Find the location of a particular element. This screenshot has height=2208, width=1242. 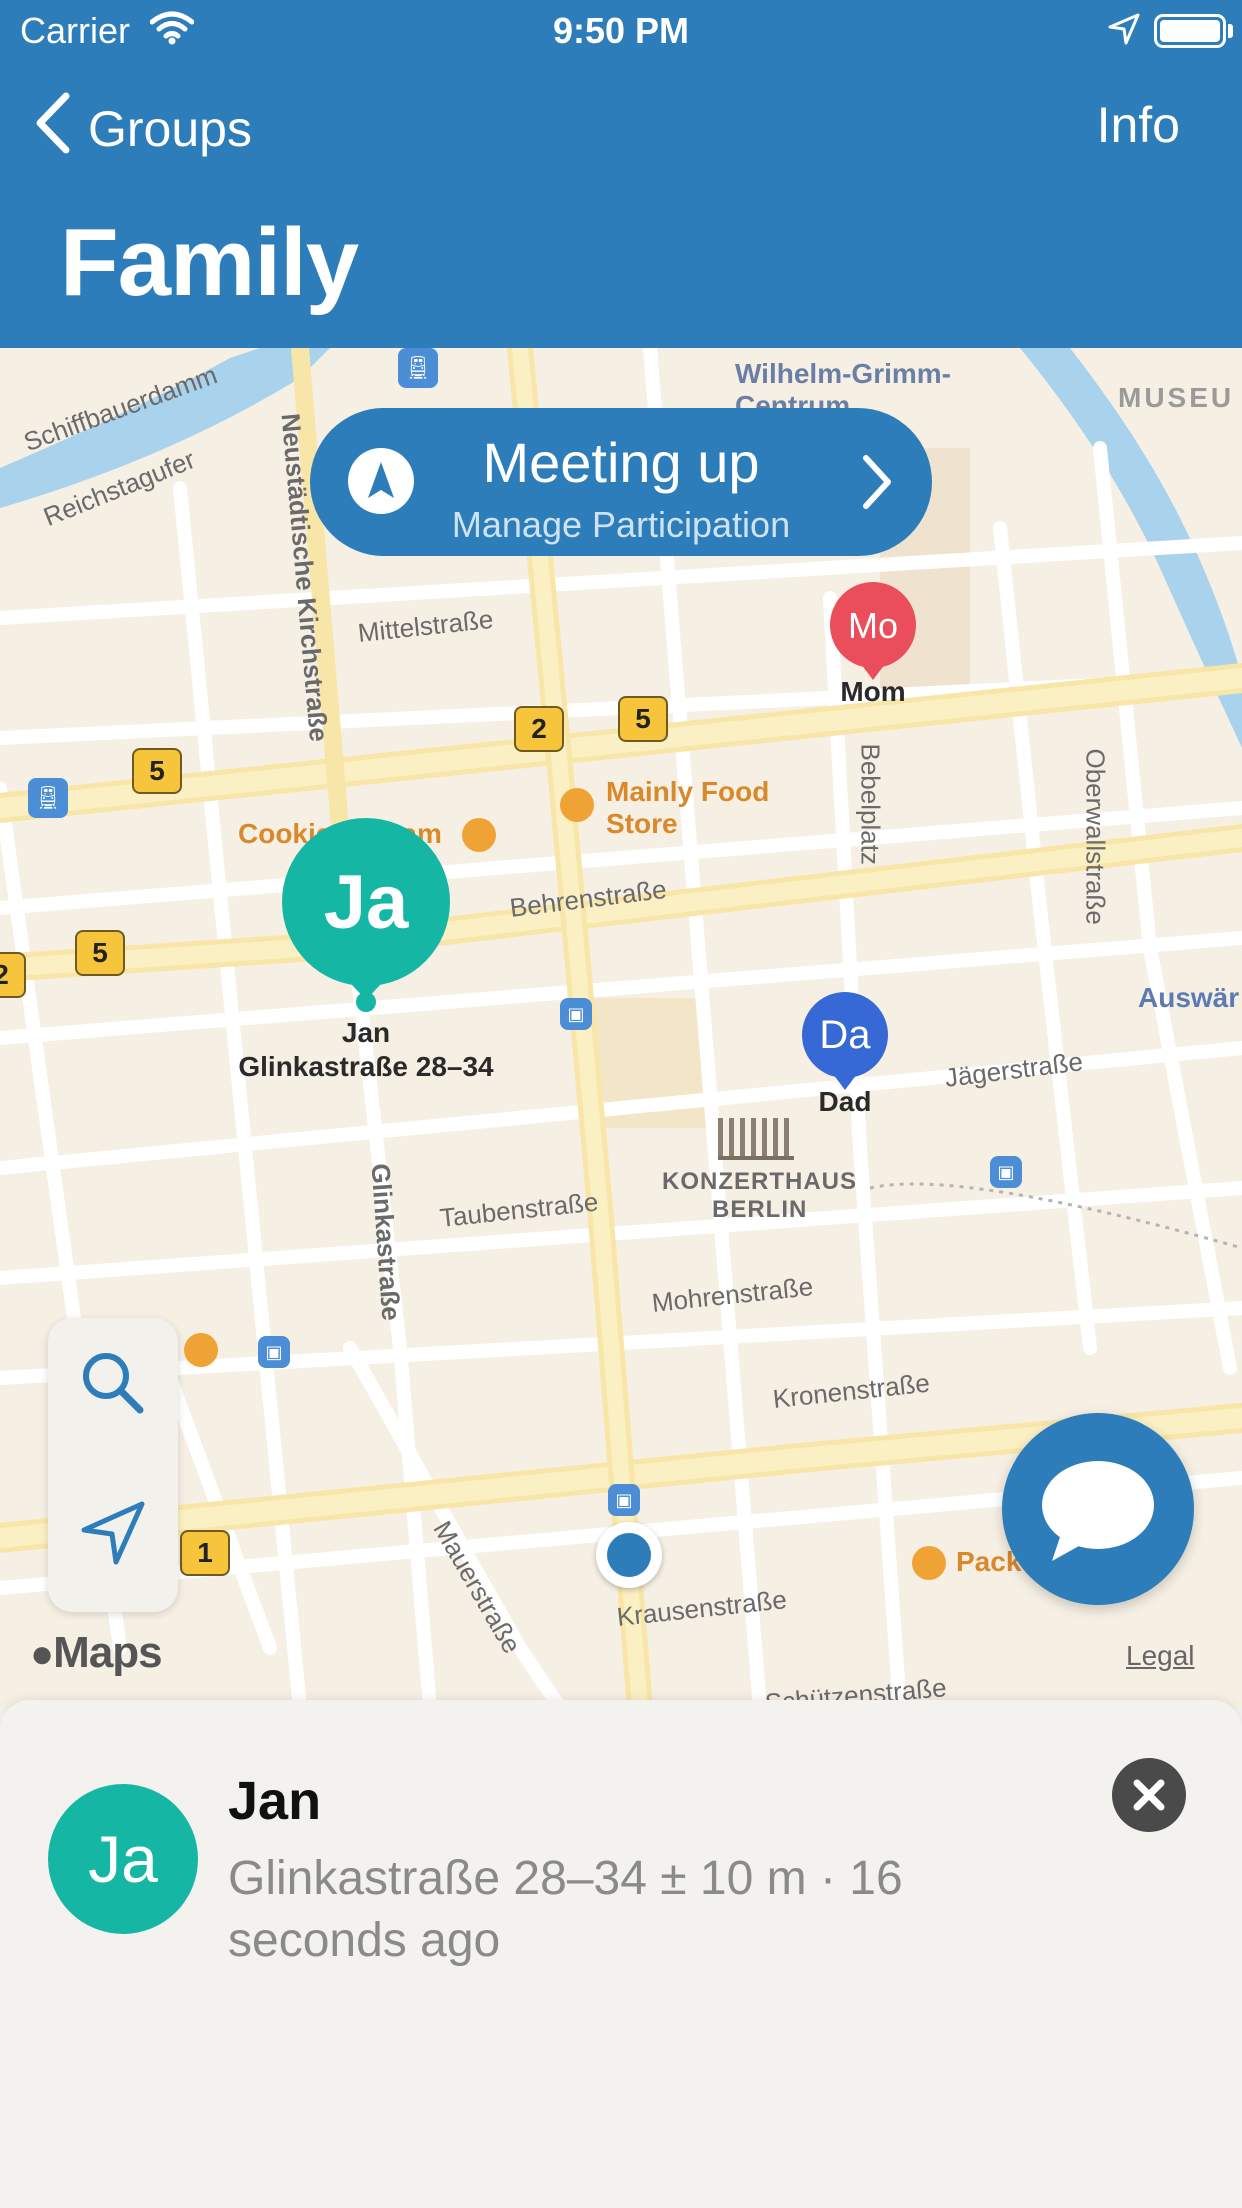

legal-link: Legal is located at coordinates (1160, 1656).